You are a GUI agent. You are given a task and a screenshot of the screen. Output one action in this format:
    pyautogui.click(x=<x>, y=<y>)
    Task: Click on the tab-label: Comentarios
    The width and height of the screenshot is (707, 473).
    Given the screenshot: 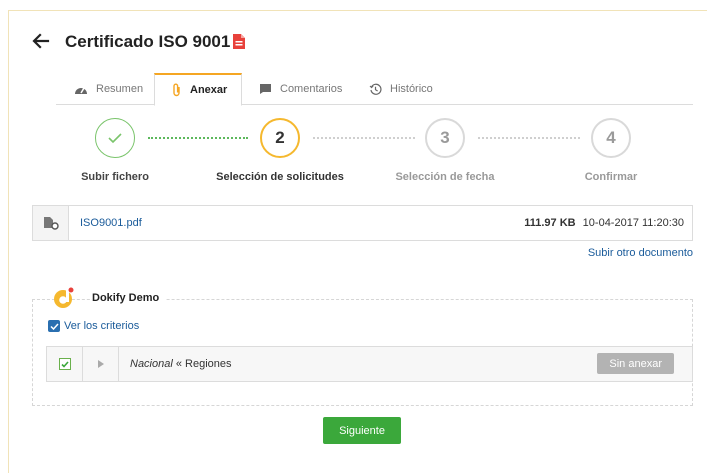 What is the action you would take?
    pyautogui.click(x=311, y=89)
    